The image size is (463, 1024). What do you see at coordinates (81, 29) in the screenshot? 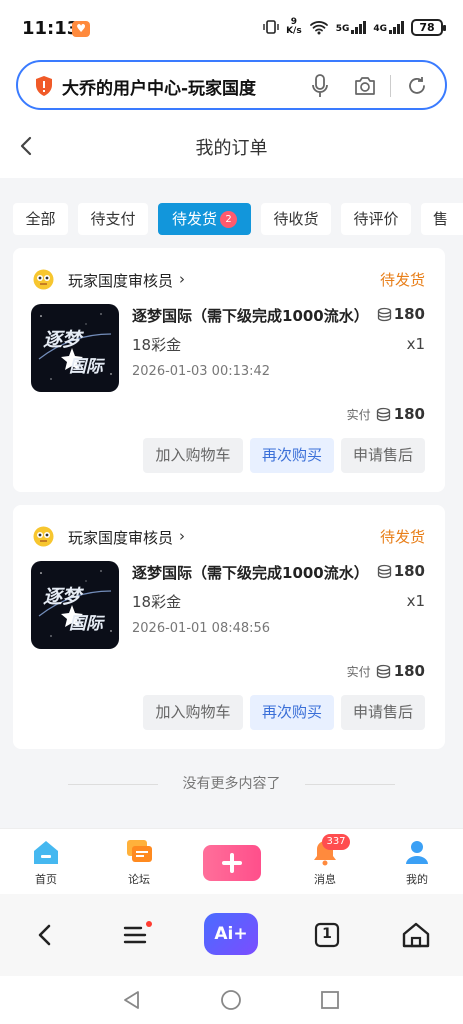
I see `app-notification-icon: ♥` at bounding box center [81, 29].